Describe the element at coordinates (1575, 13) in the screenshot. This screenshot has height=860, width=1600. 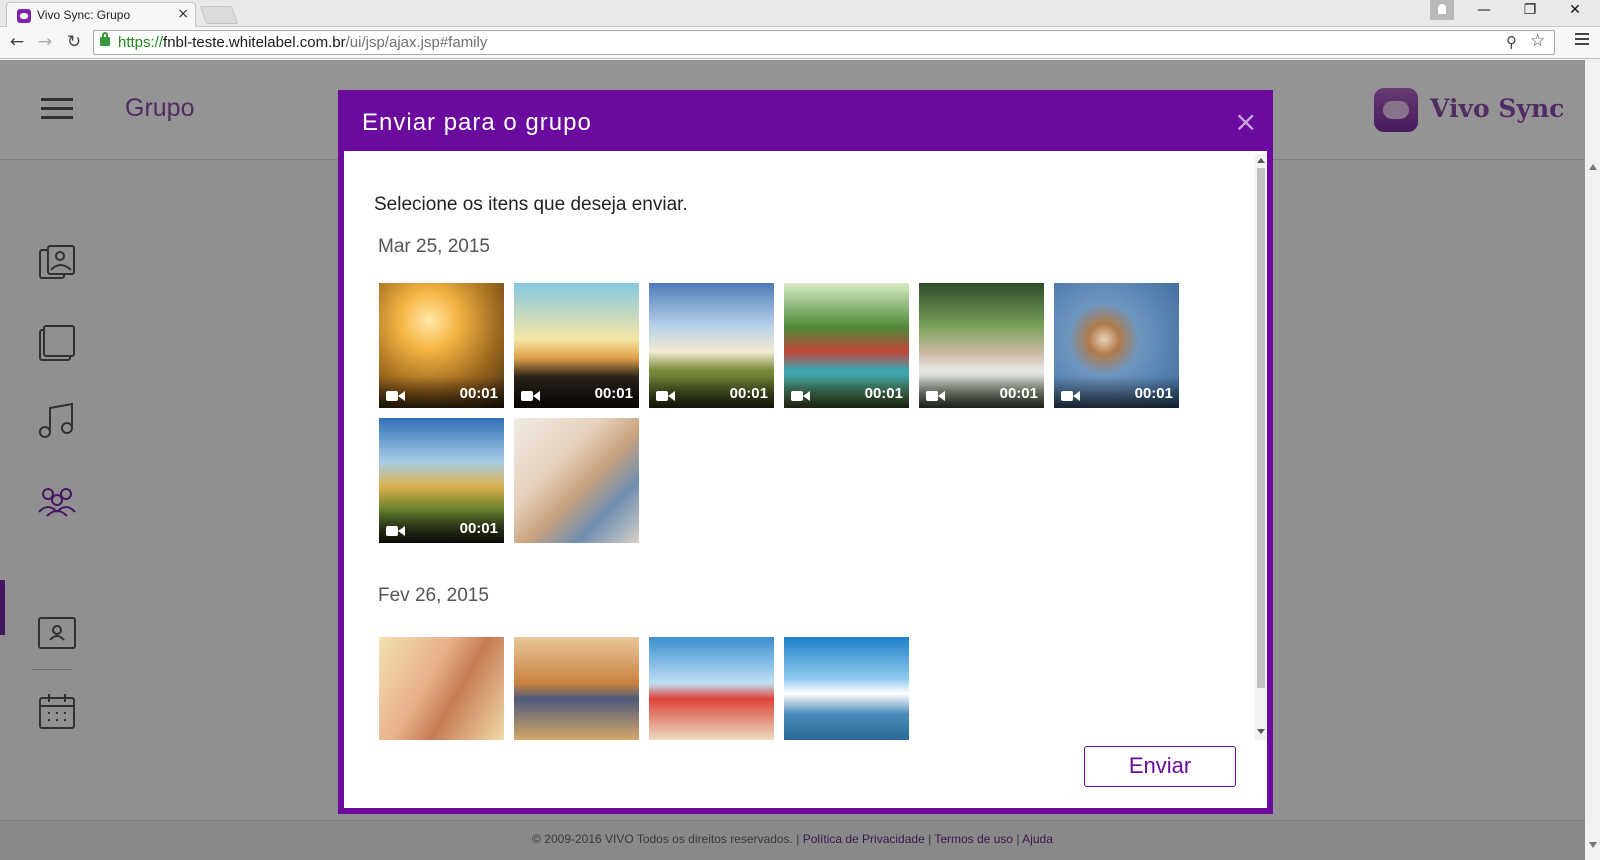
I see `close-window-button: ✕` at that location.